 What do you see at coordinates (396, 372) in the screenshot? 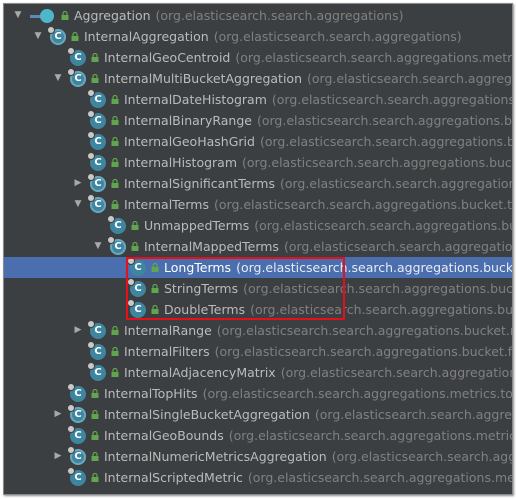
I see `package-name: (org.elasticsearch.search.aggregations.b` at bounding box center [396, 372].